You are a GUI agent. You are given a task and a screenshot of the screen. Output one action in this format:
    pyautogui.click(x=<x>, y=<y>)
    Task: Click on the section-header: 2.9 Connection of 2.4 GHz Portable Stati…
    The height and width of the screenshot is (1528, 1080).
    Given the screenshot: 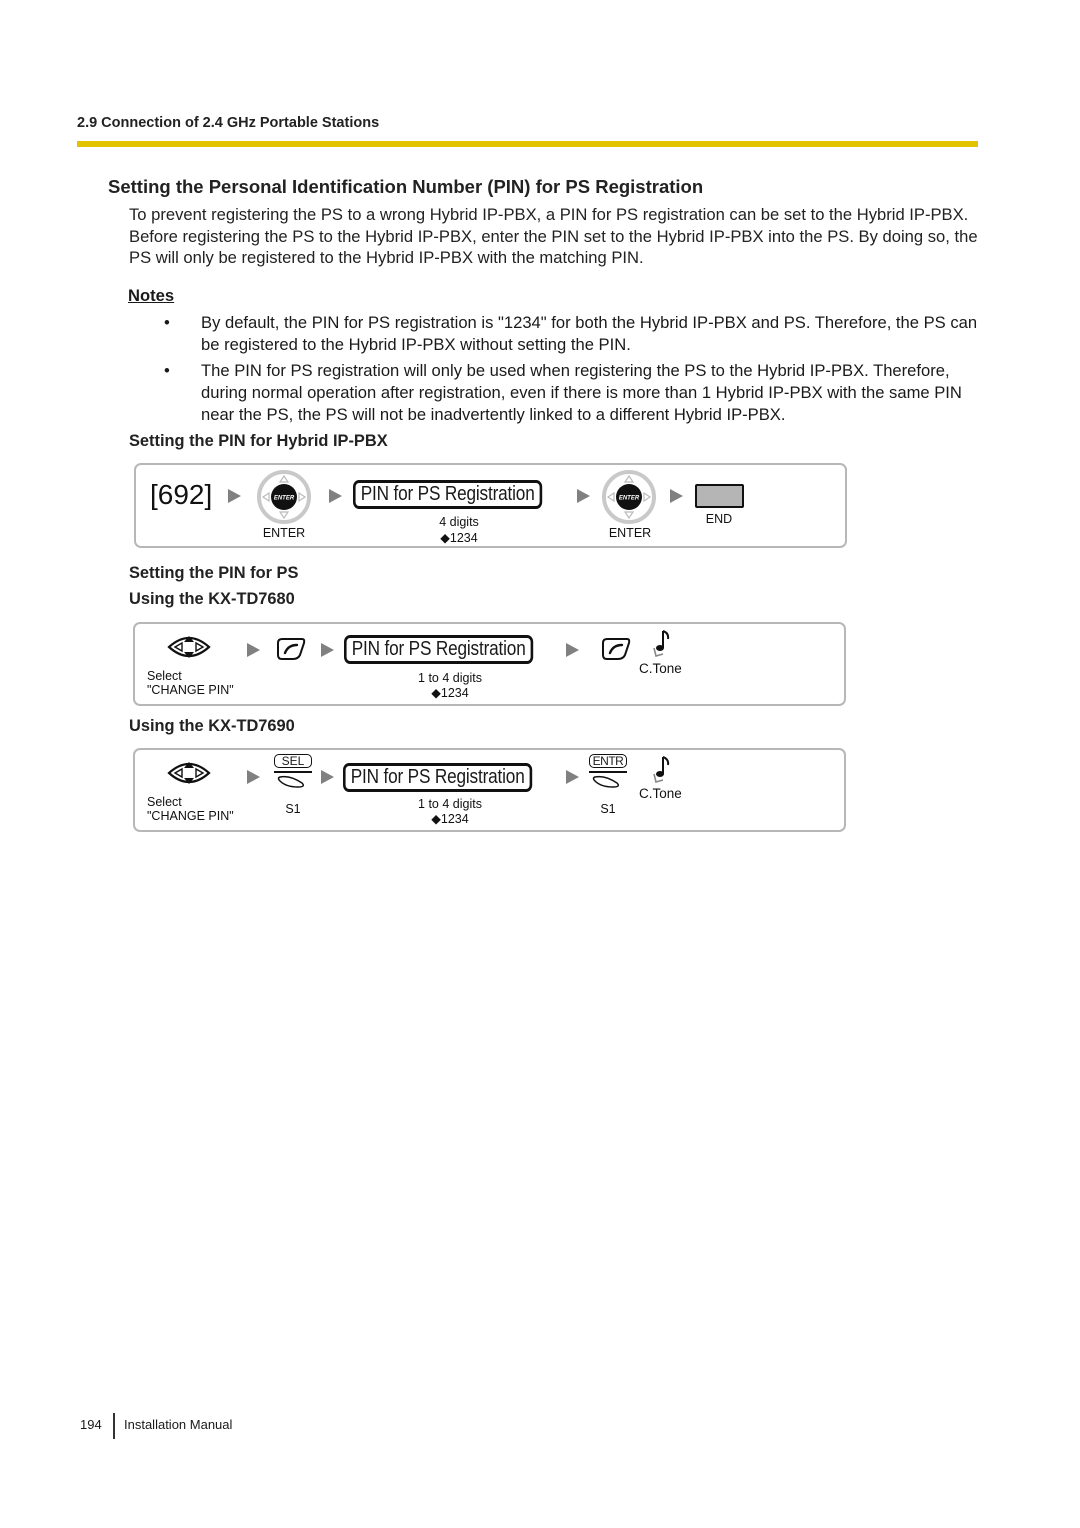 What is the action you would take?
    pyautogui.click(x=228, y=123)
    